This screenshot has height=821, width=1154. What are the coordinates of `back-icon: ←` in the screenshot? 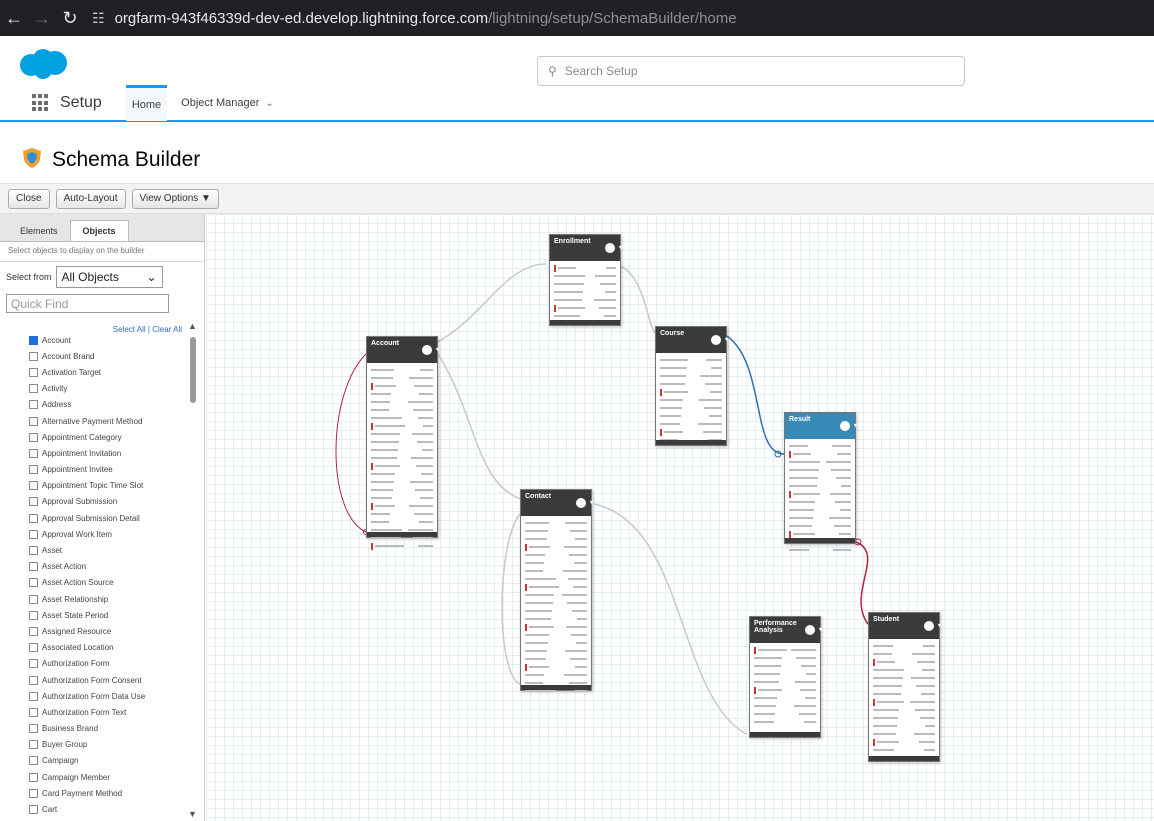 It's located at (14, 18).